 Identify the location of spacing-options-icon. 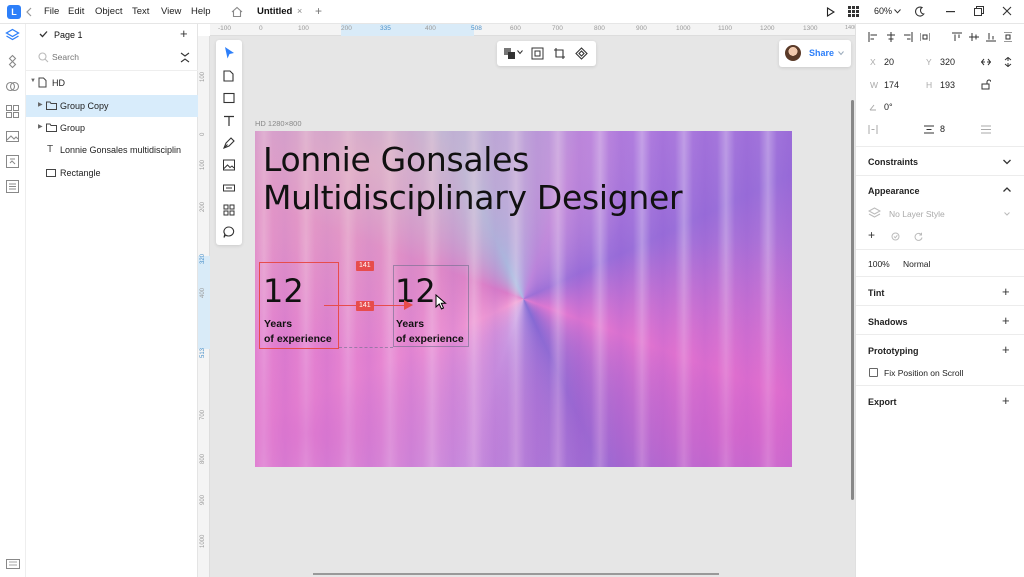
(986, 129).